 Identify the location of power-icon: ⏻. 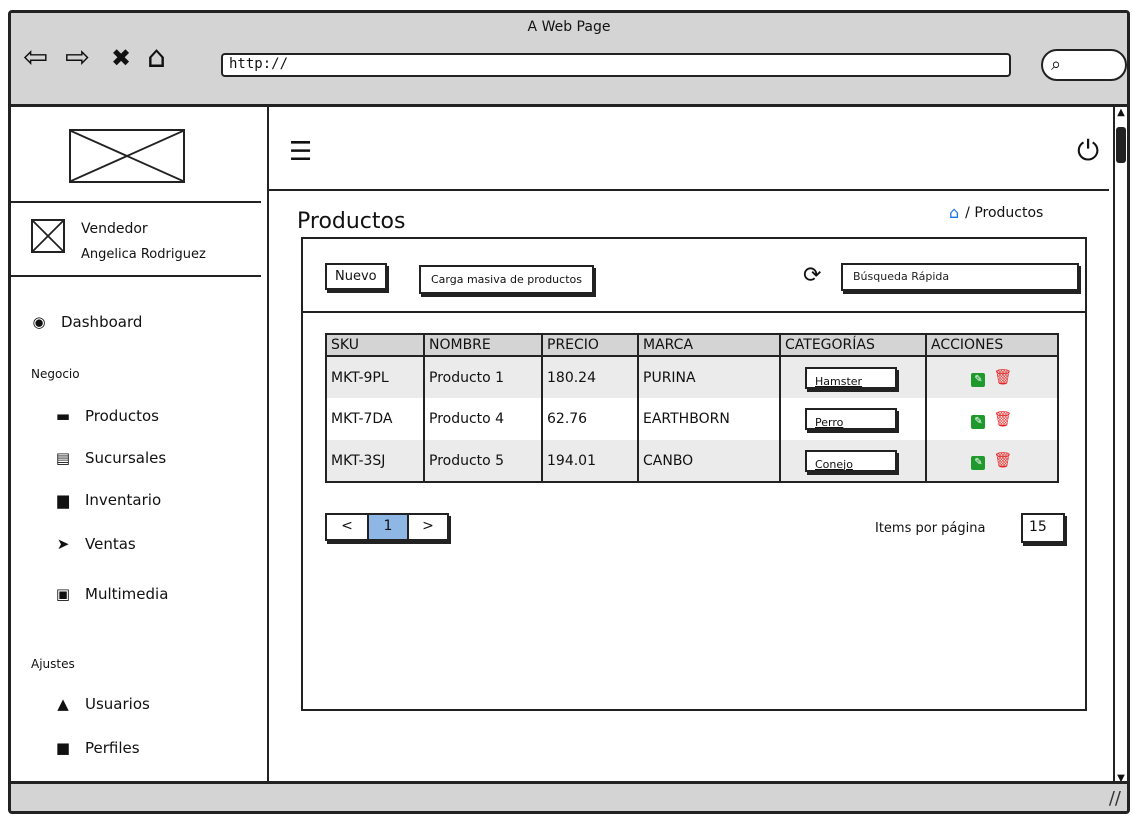
(1088, 151).